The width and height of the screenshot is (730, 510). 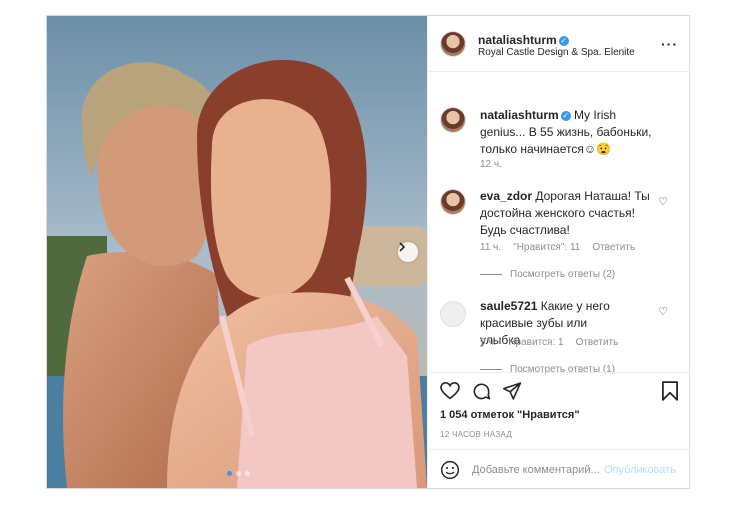 I want to click on publish-button: Опубликовать, so click(x=640, y=470).